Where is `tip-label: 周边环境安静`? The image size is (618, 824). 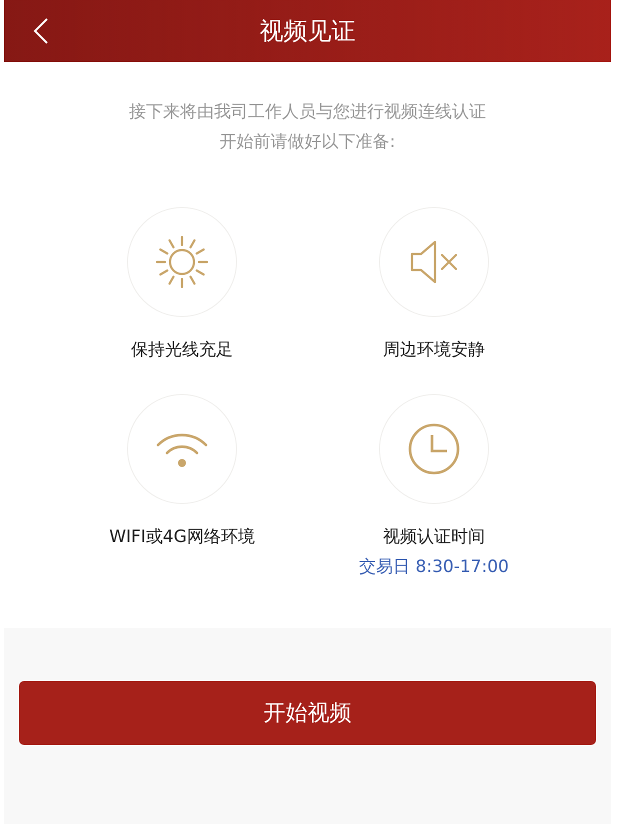
tip-label: 周边环境安静 is located at coordinates (434, 350).